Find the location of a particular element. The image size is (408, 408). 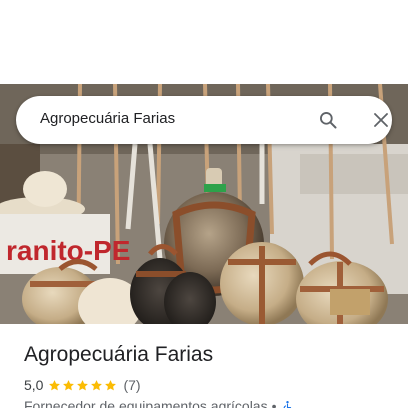

rating-value: 5,0 is located at coordinates (34, 385).